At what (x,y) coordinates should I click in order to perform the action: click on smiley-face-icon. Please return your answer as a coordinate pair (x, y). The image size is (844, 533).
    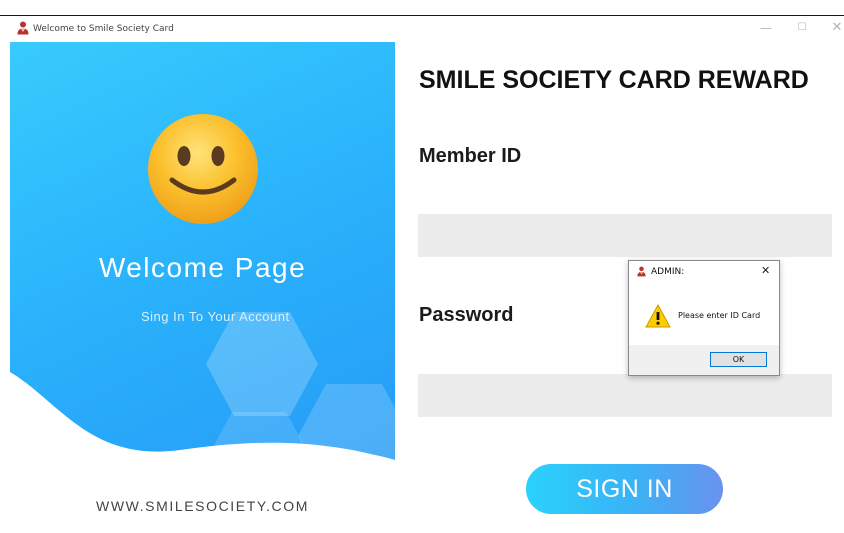
    Looking at the image, I should click on (203, 169).